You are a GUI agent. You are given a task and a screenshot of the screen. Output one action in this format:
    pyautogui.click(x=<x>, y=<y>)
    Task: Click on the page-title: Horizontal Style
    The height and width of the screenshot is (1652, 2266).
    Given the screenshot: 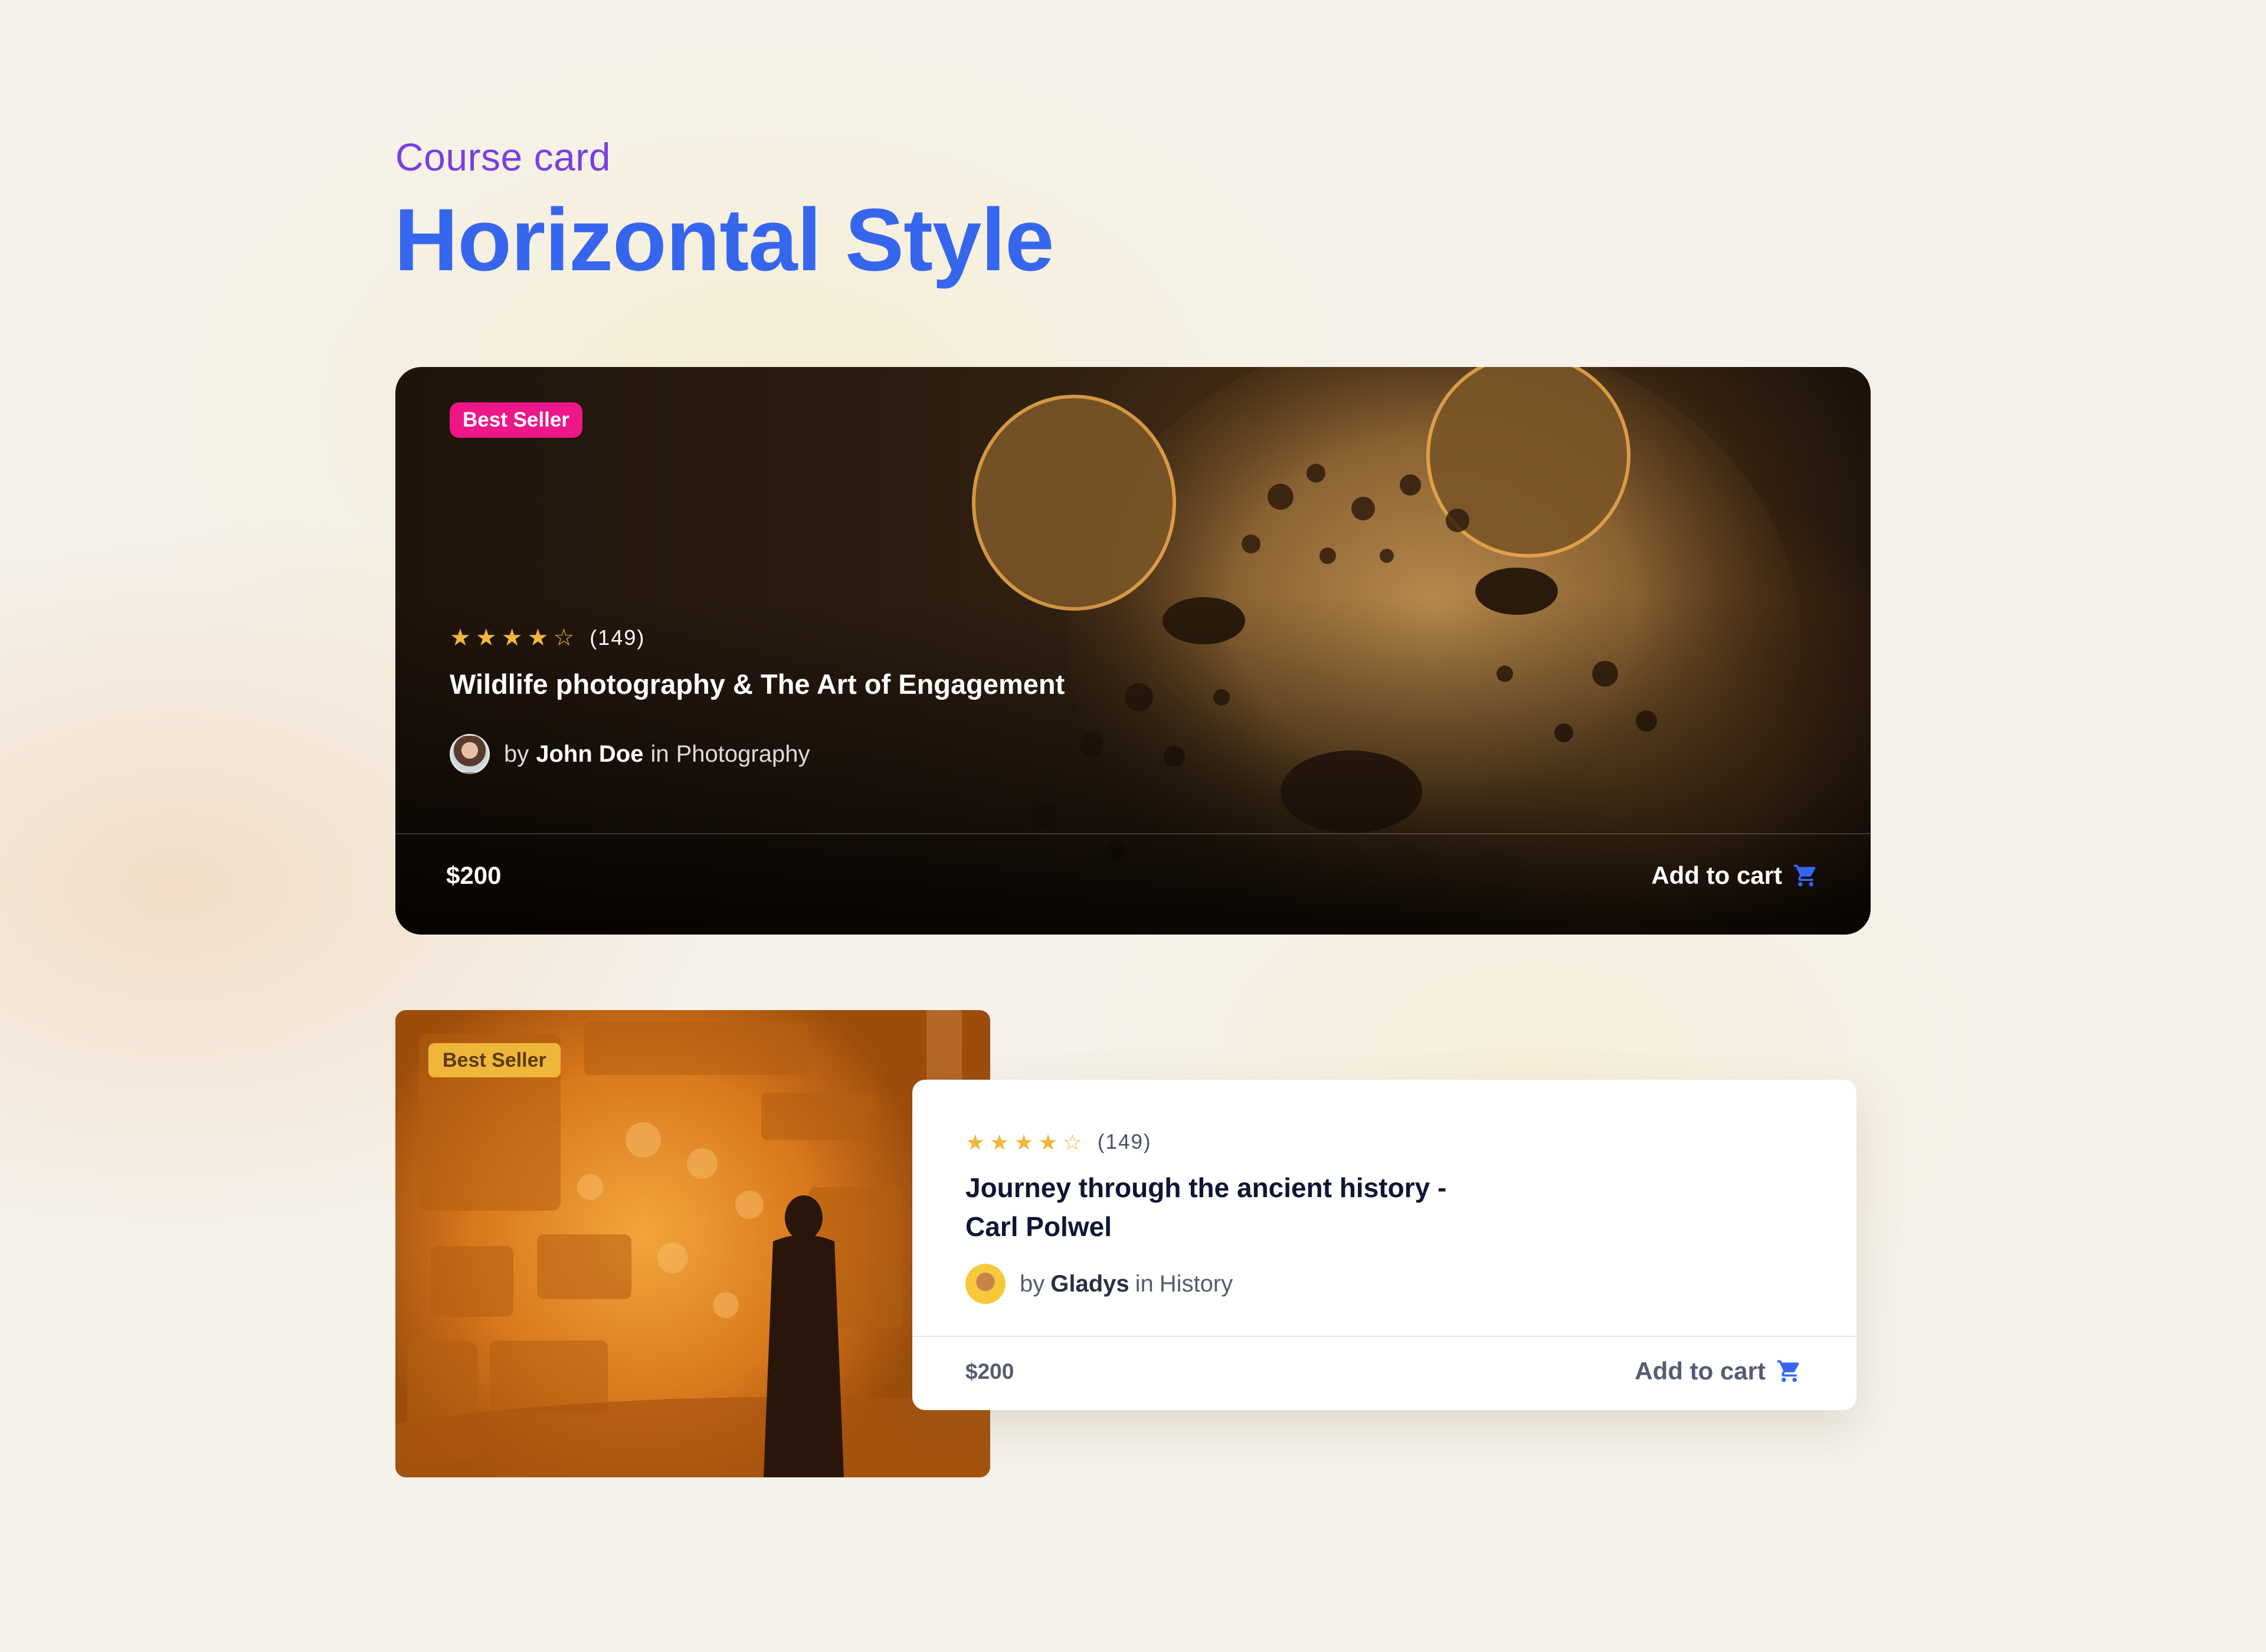 What is the action you would take?
    pyautogui.click(x=724, y=239)
    